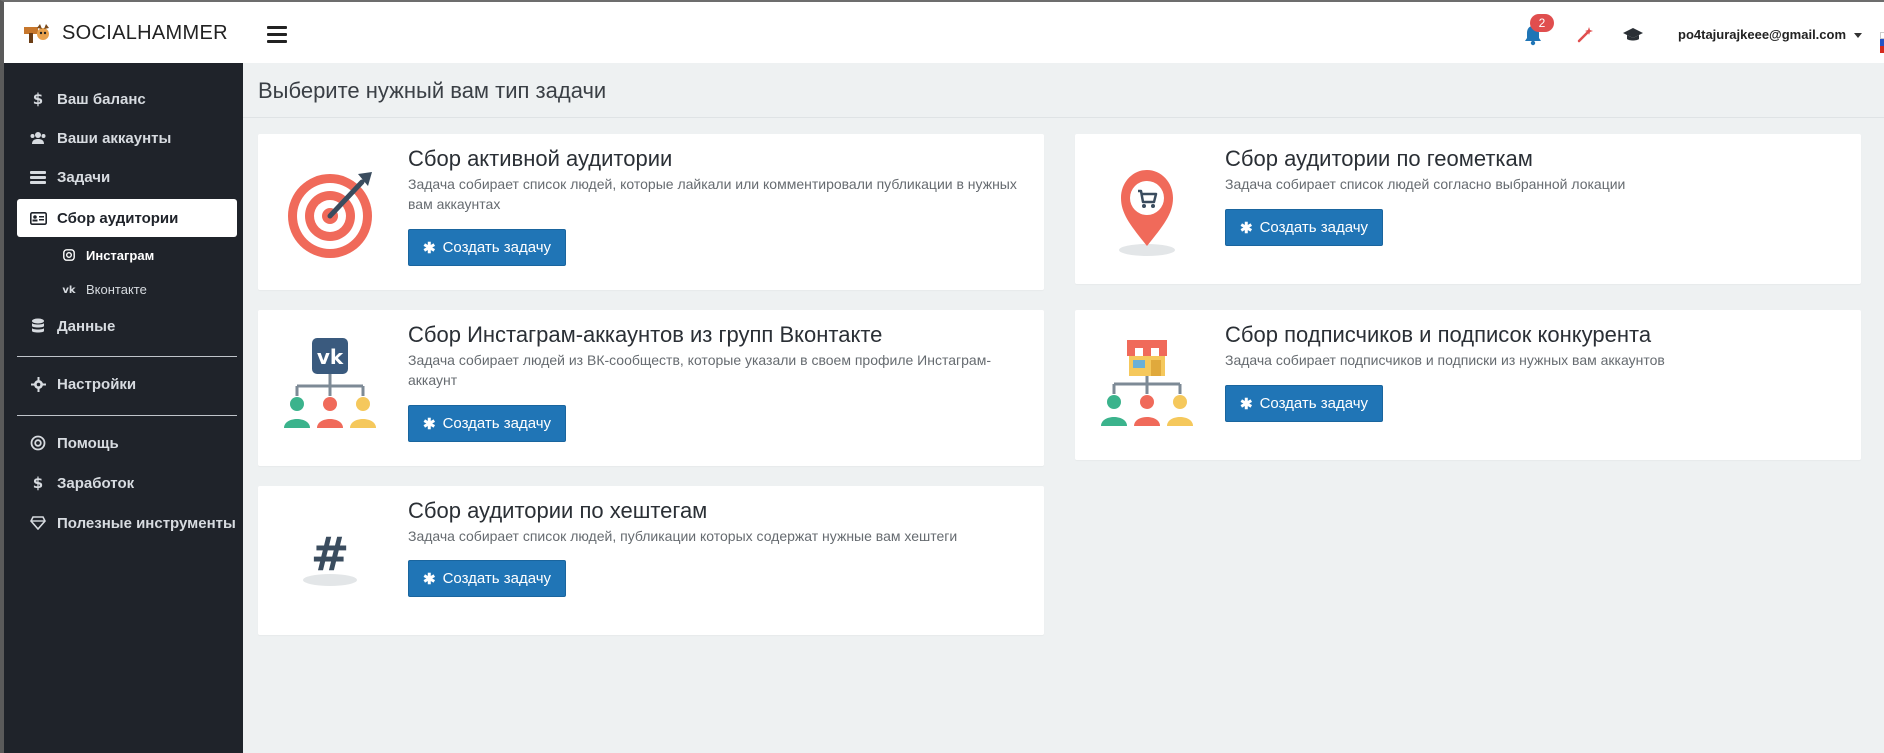  Describe the element at coordinates (145, 32) in the screenshot. I see `brand-name: SOCIALHAMMER` at that location.